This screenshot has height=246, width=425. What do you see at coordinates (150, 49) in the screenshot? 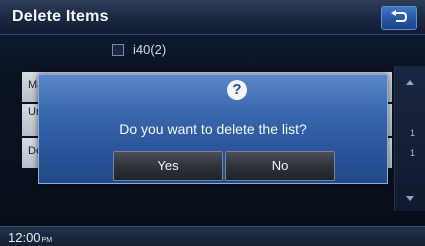
I see `folder-name: i40(2)` at bounding box center [150, 49].